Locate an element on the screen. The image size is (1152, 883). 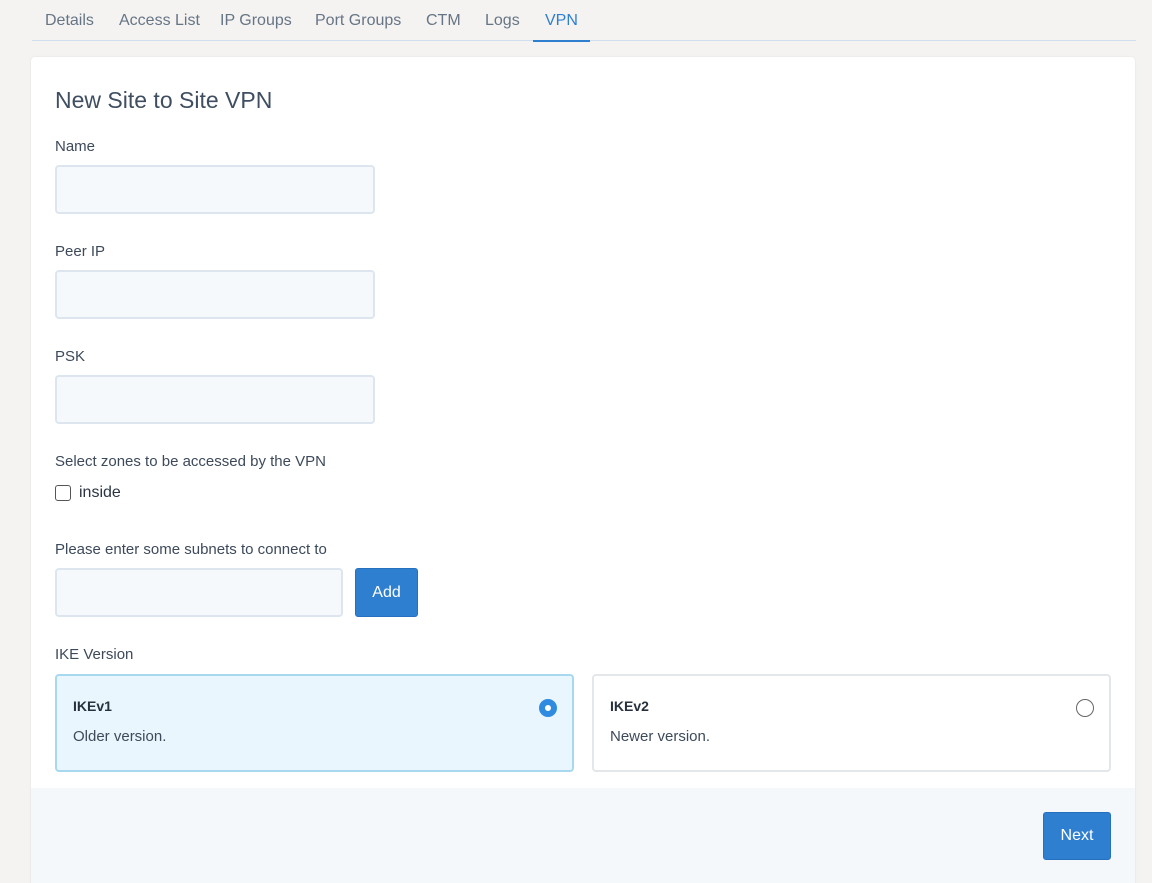
page-title: New Site to Site VPN is located at coordinates (164, 100).